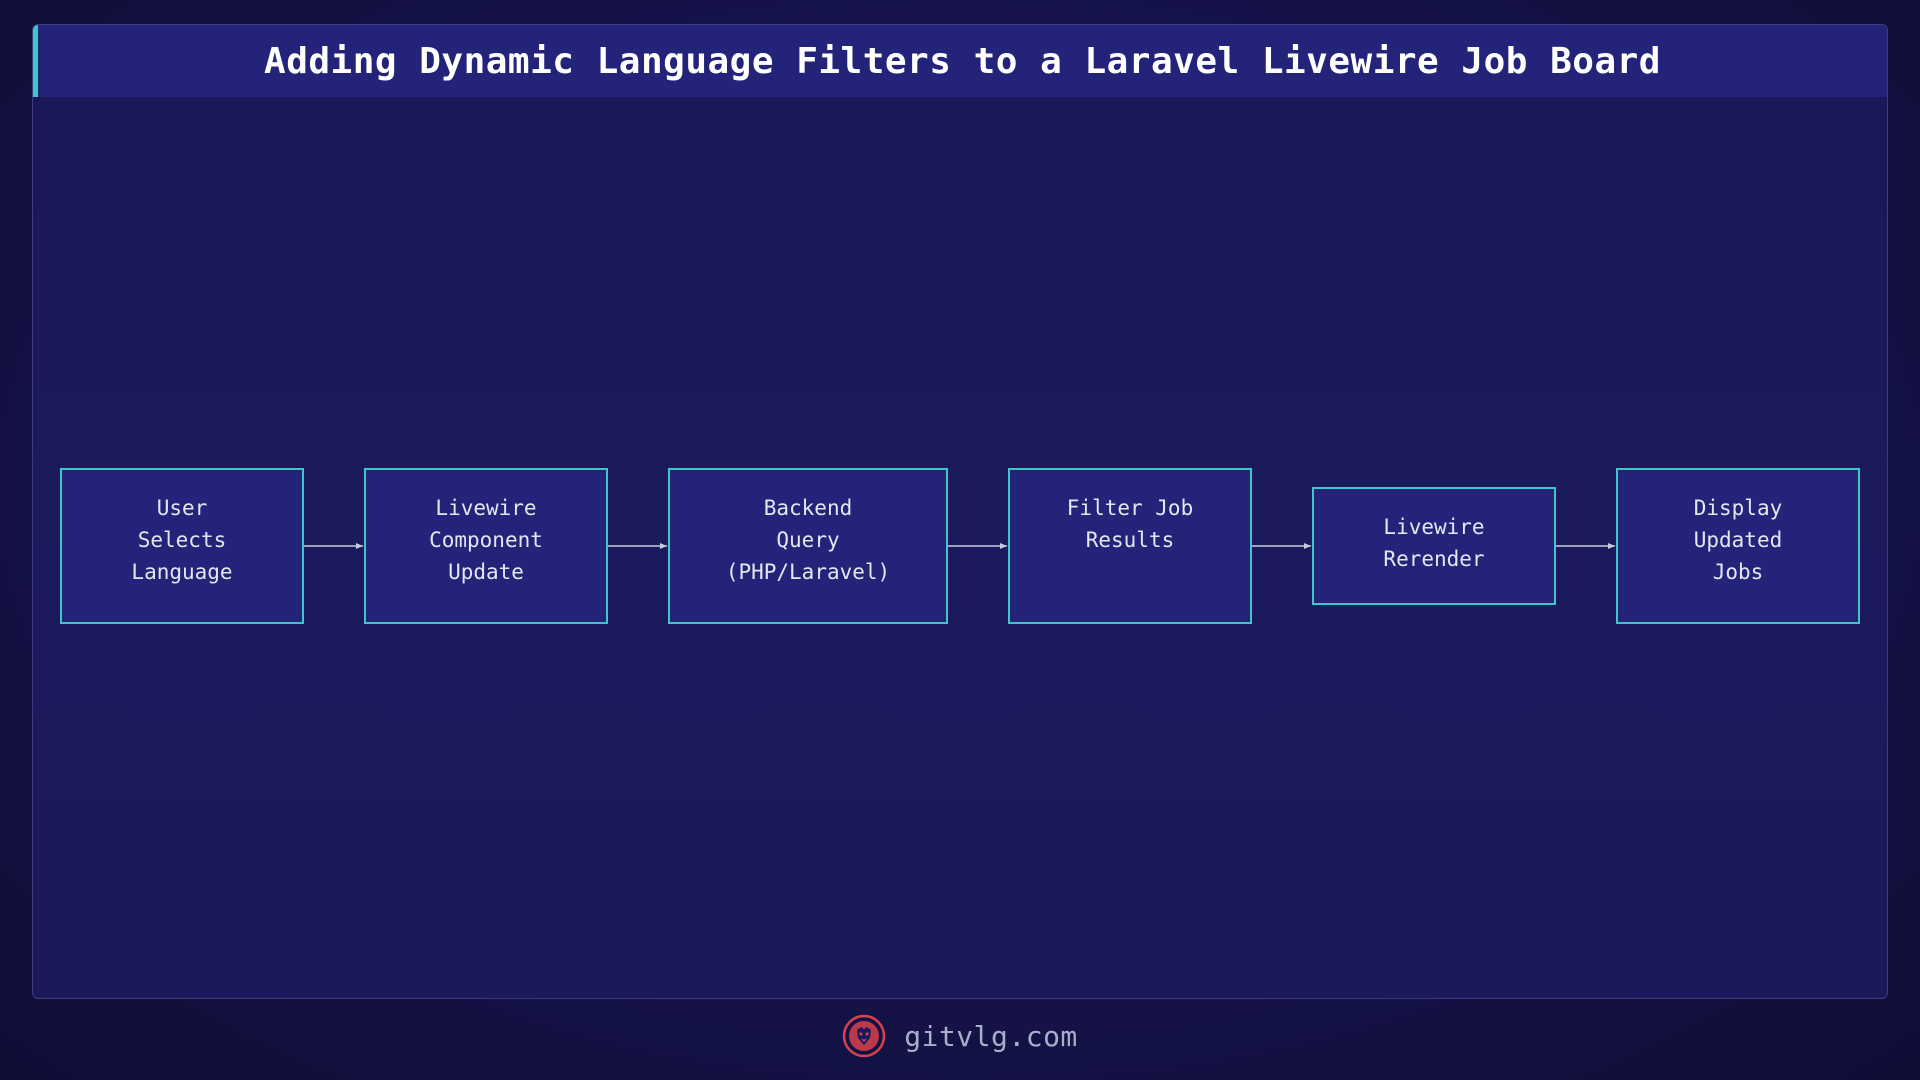 The width and height of the screenshot is (1920, 1080). What do you see at coordinates (182, 546) in the screenshot?
I see `node-user-selects-language: User Selects Language` at bounding box center [182, 546].